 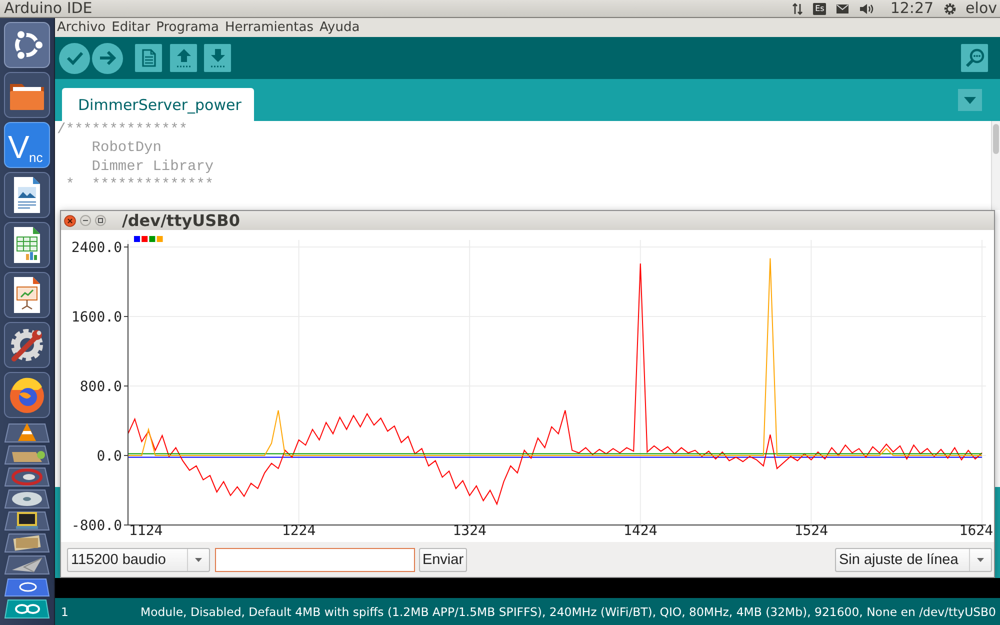 I want to click on maximize-icon, so click(x=100, y=220).